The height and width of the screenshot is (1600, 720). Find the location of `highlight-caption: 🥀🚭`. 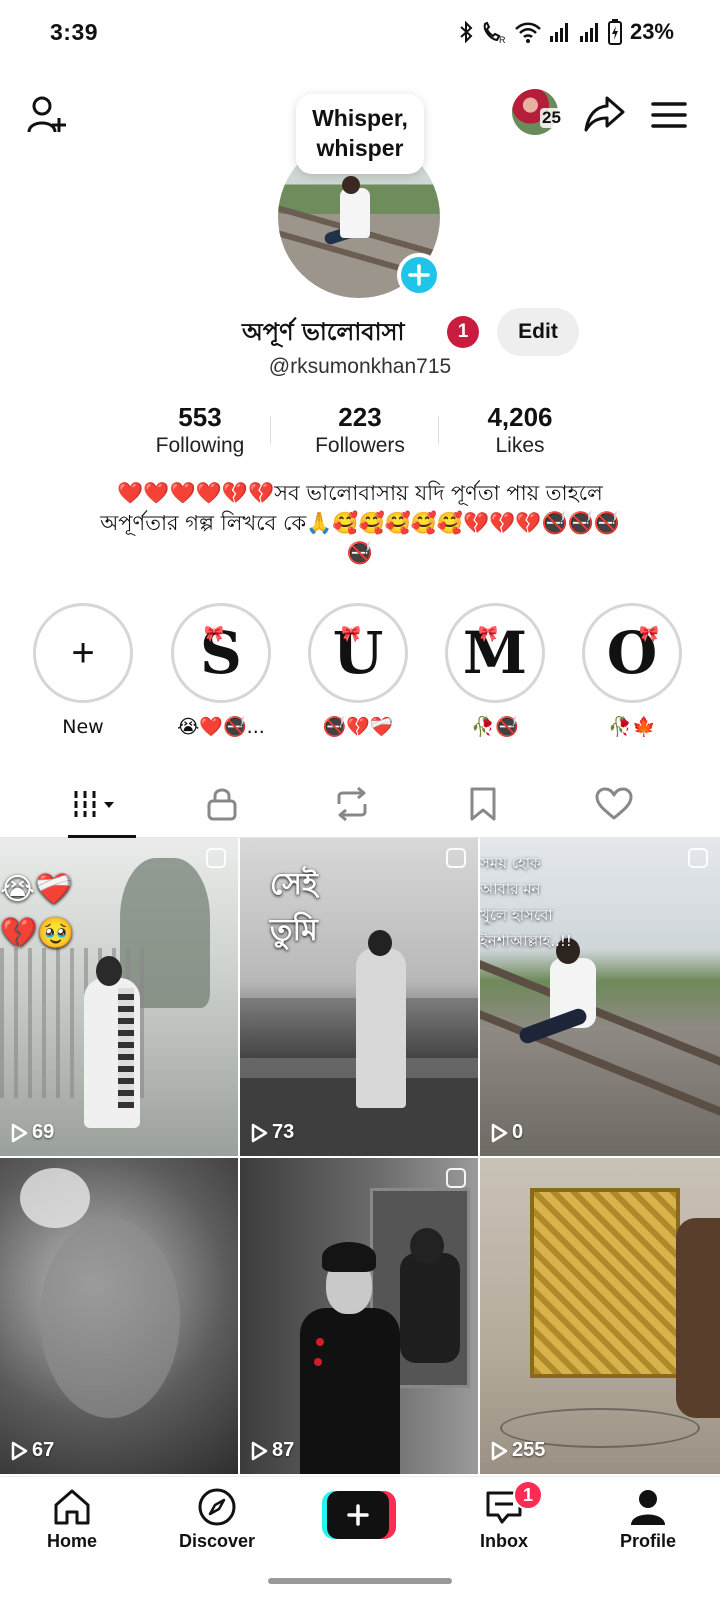

highlight-caption: 🥀🚭 is located at coordinates (495, 727).